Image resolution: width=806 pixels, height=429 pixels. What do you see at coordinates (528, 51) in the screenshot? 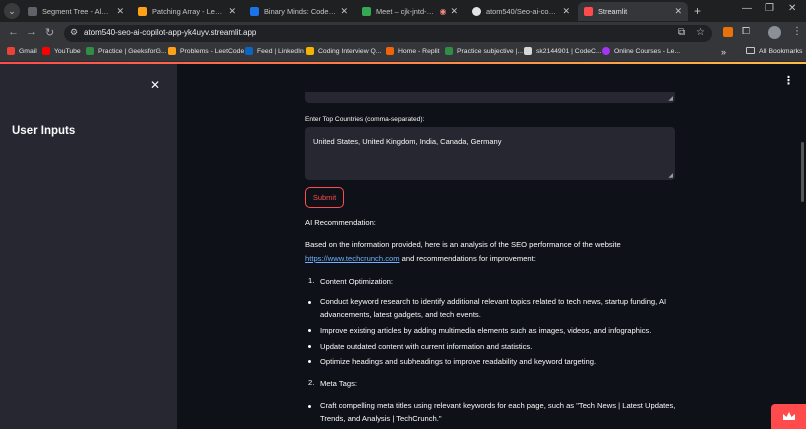
I see `codechef-icon` at bounding box center [528, 51].